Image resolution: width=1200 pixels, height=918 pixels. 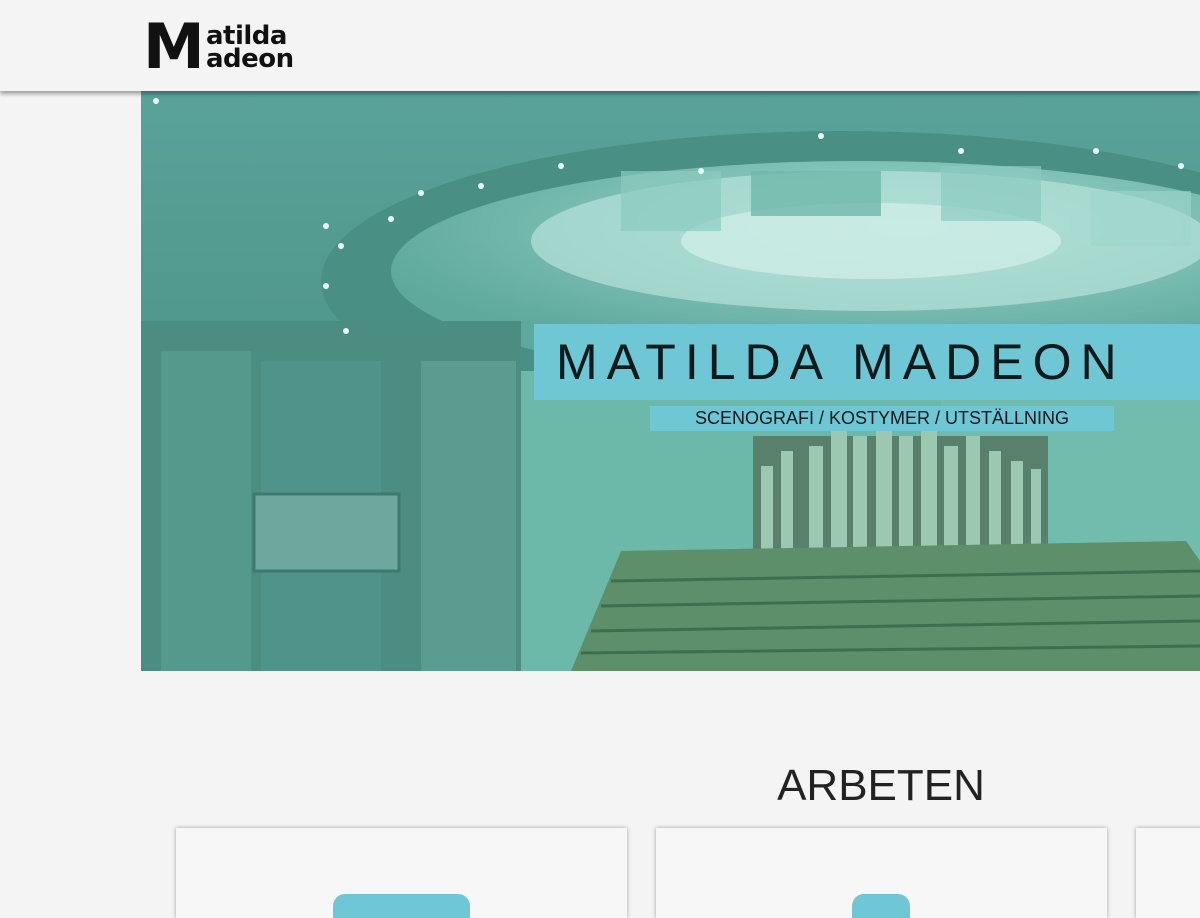 I want to click on works-heading: ARBETEN, so click(x=881, y=785).